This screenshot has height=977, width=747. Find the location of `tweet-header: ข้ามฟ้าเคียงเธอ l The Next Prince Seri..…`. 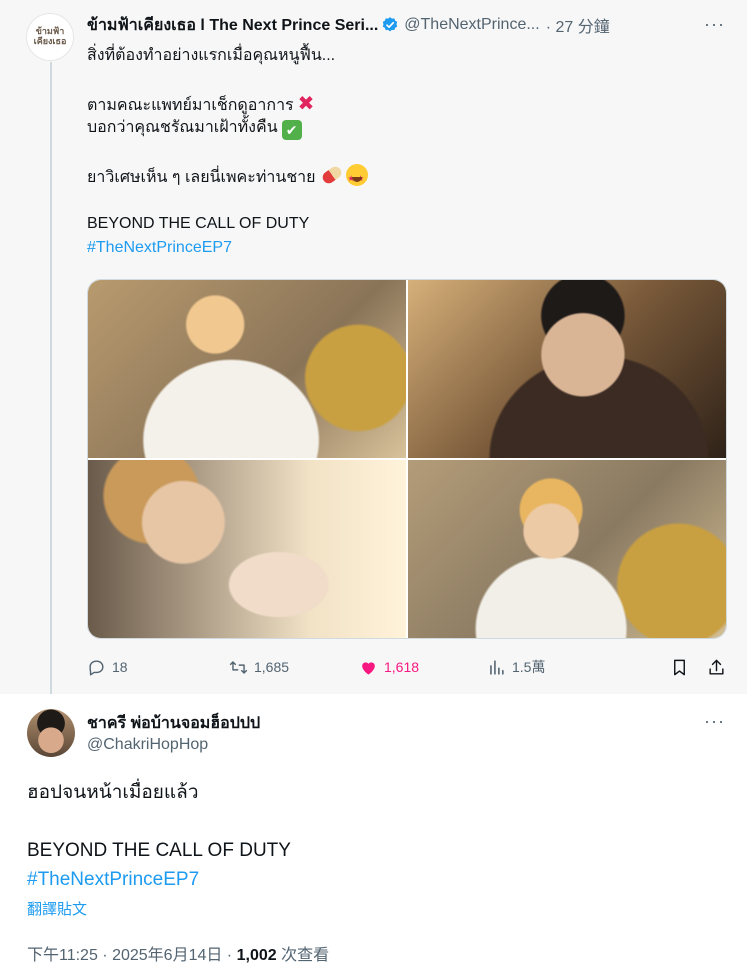

tweet-header: ข้ามฟ้าเคียงเธอ l The Next Prince Seri..… is located at coordinates (407, 25).